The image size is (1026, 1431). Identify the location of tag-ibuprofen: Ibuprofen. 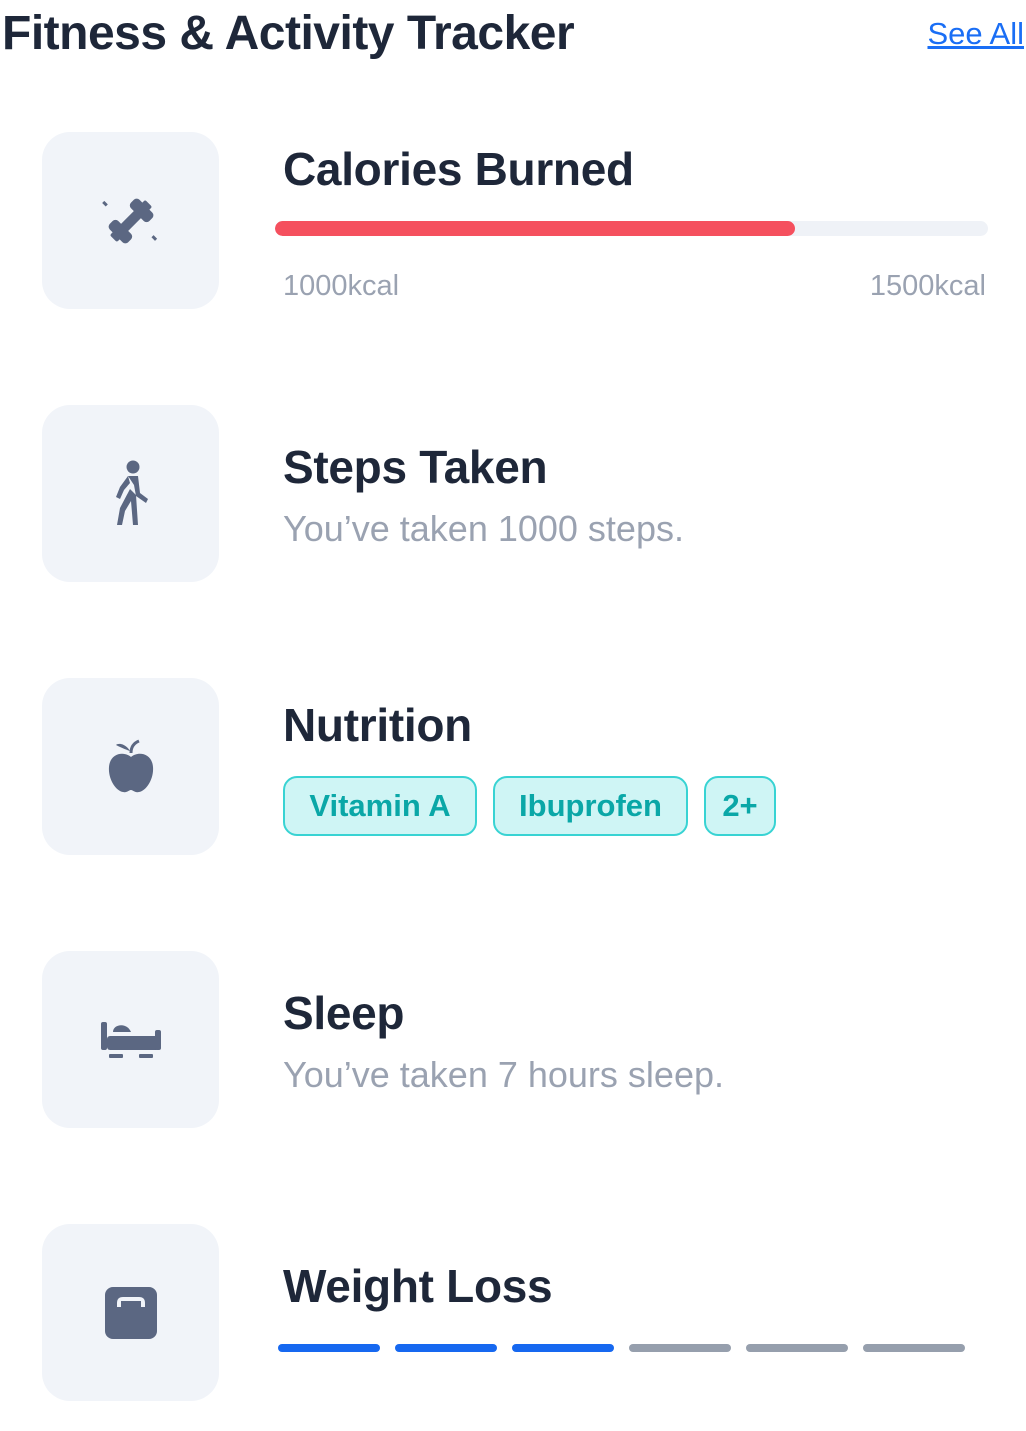
(590, 806).